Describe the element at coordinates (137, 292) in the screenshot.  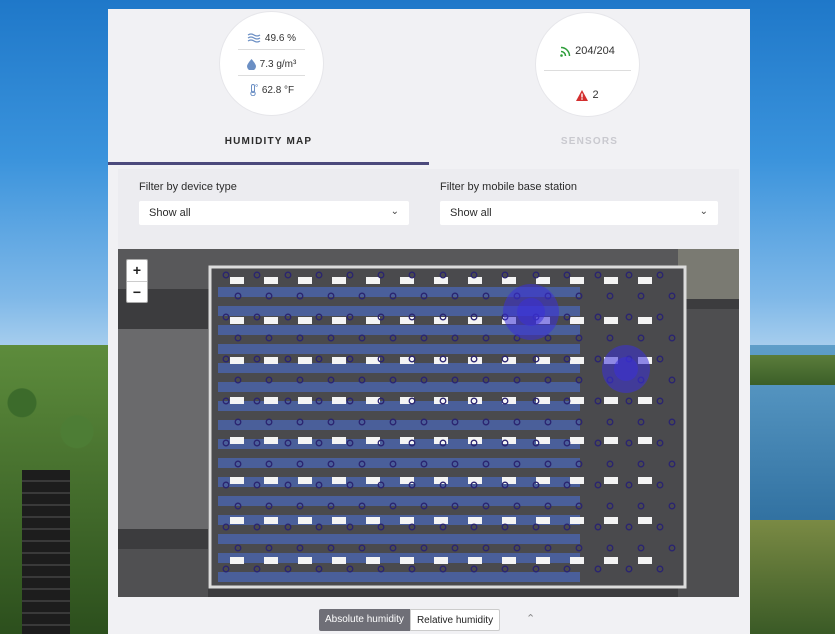
I see `zoom-out-button: −` at that location.